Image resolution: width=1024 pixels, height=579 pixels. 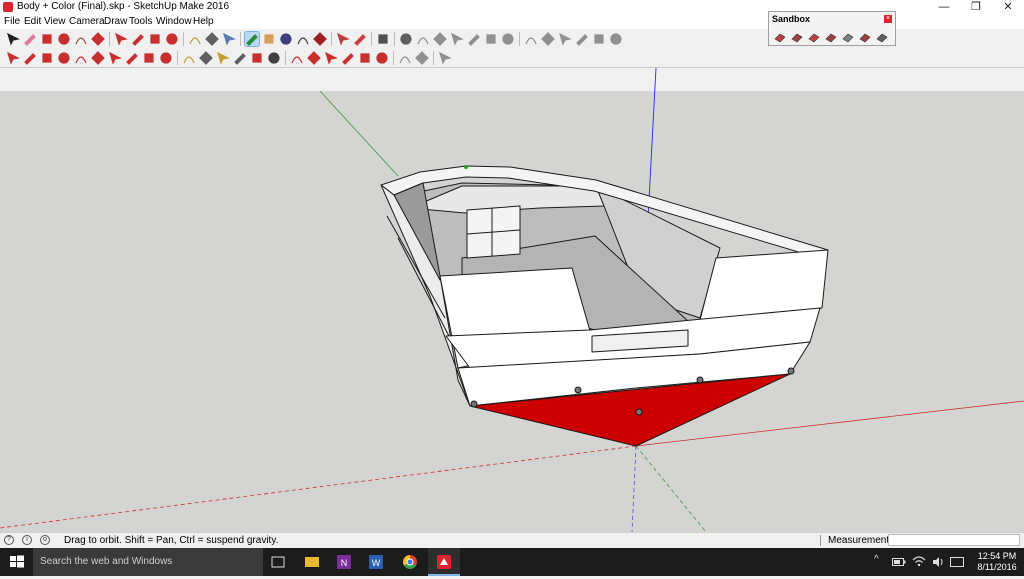 I want to click on close-button: ✕, so click(x=1008, y=7).